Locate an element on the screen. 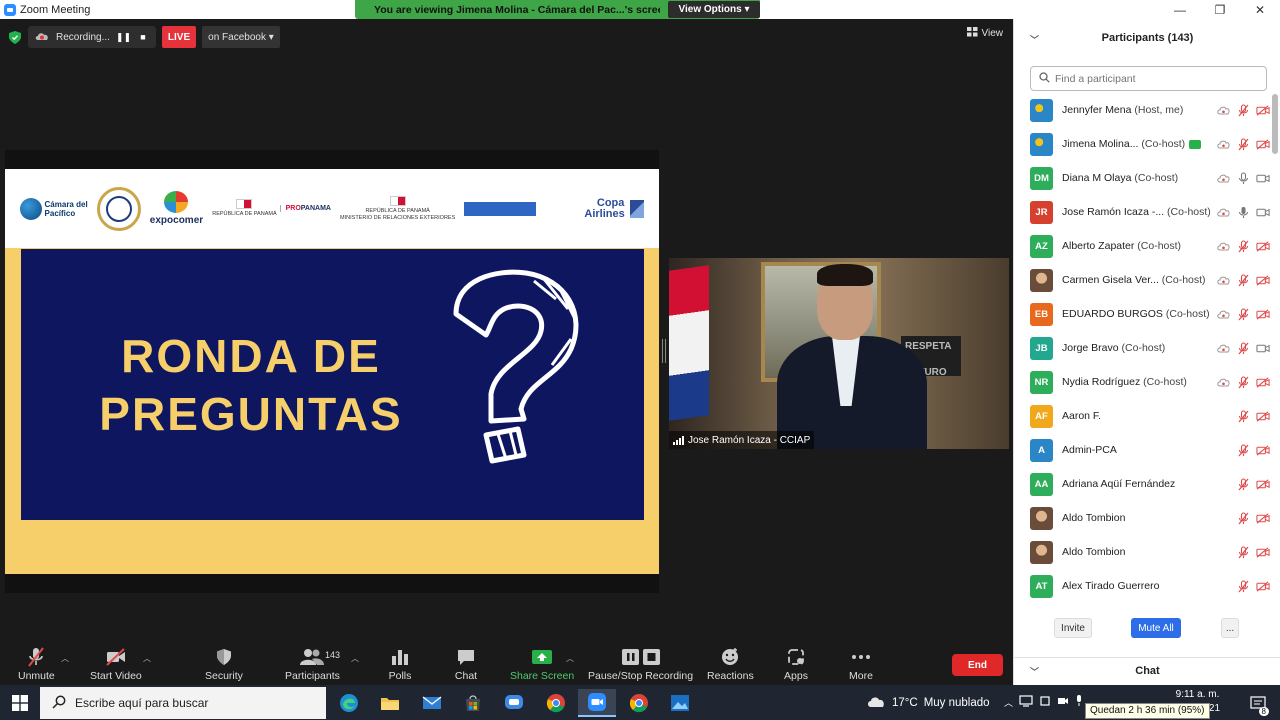 The image size is (1280, 720). participant-row: Jimena Molina... (Co-host) is located at coordinates (1144, 145).